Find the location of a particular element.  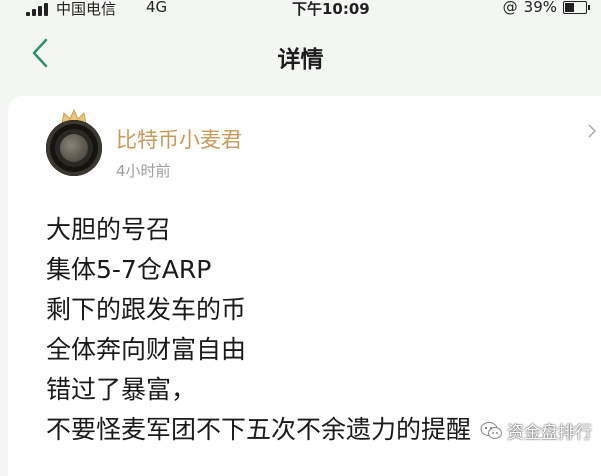

battery-icon is located at coordinates (576, 7).